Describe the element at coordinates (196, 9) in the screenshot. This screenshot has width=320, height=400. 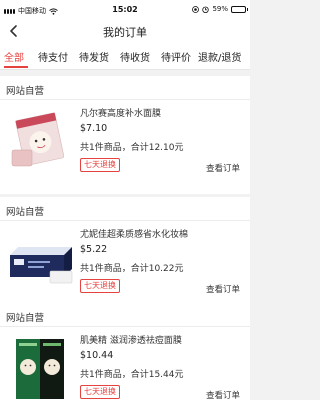
I see `location-icon` at that location.